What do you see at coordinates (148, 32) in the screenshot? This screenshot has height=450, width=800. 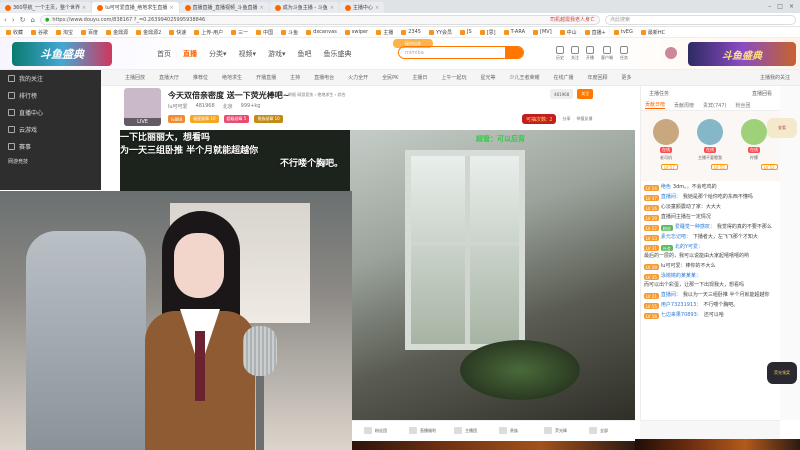 I see `bookmark-item: 金鼎源2` at bounding box center [148, 32].